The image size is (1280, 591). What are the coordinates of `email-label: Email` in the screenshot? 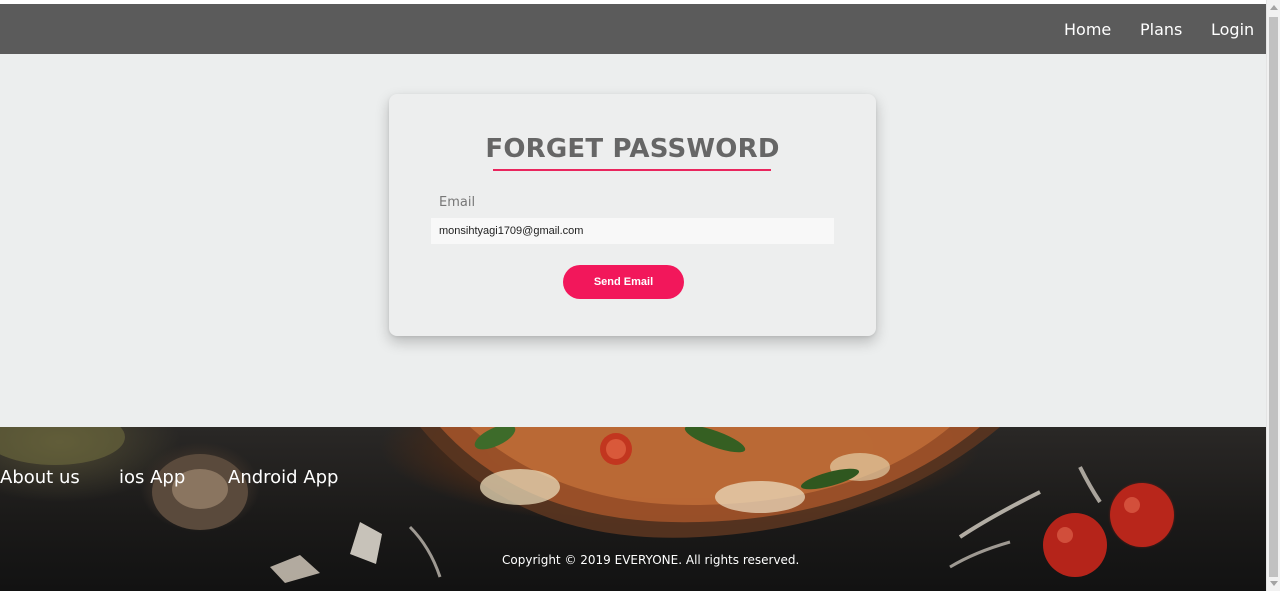 It's located at (457, 202).